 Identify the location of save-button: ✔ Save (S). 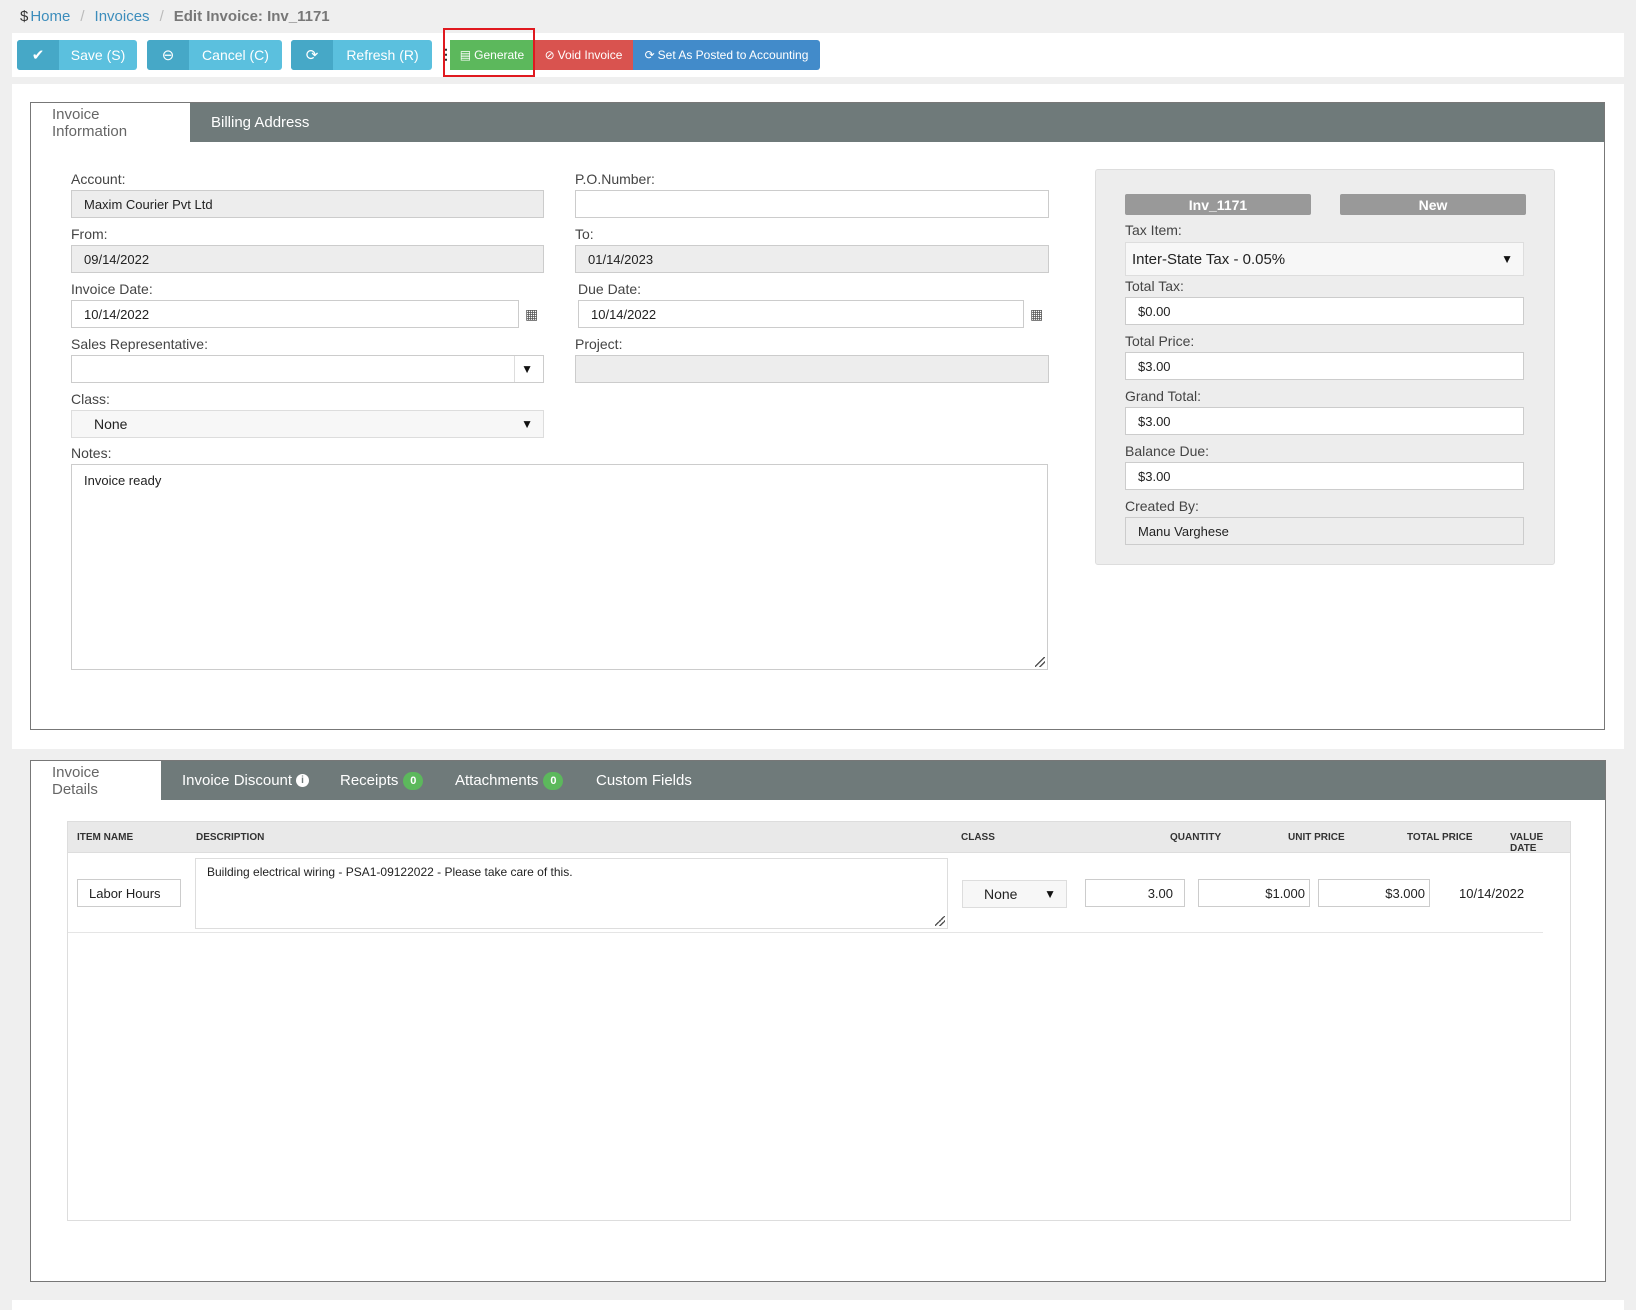
(77, 55).